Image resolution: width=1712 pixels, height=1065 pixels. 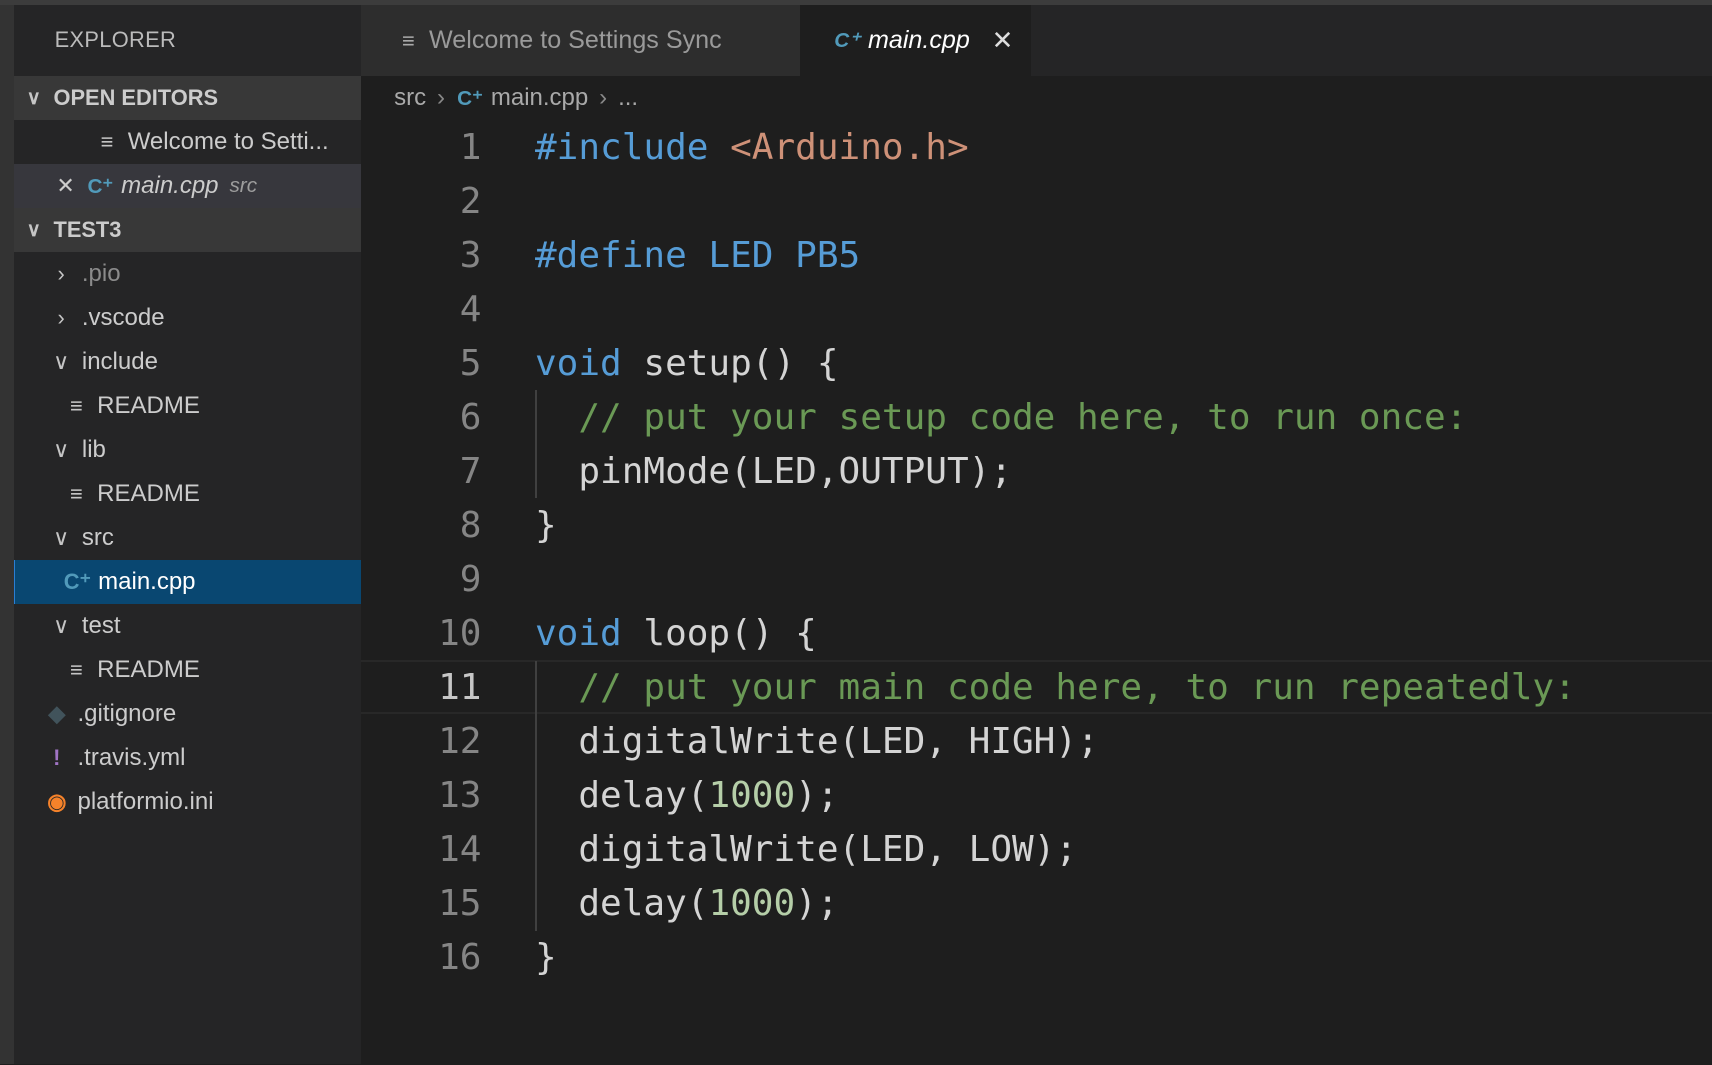 I want to click on yaml-icon: !, so click(x=57, y=757).